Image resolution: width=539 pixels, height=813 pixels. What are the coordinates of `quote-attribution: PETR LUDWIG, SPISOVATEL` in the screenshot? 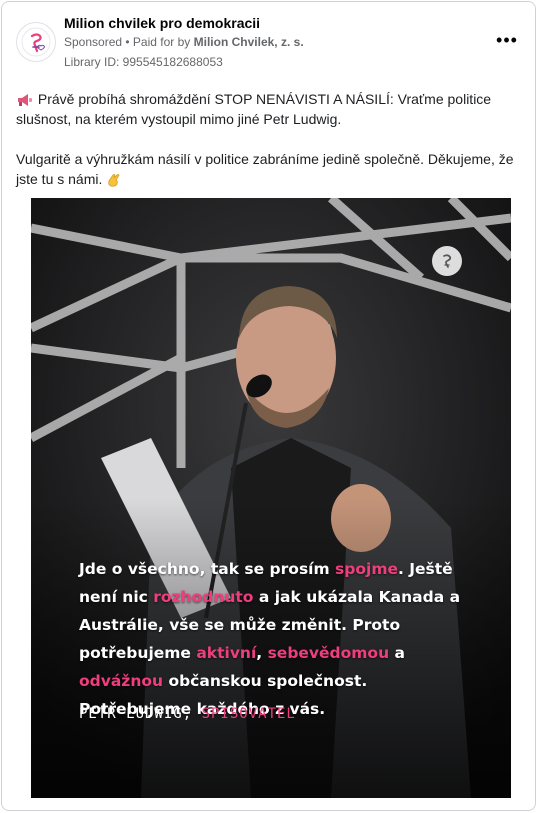 It's located at (187, 714).